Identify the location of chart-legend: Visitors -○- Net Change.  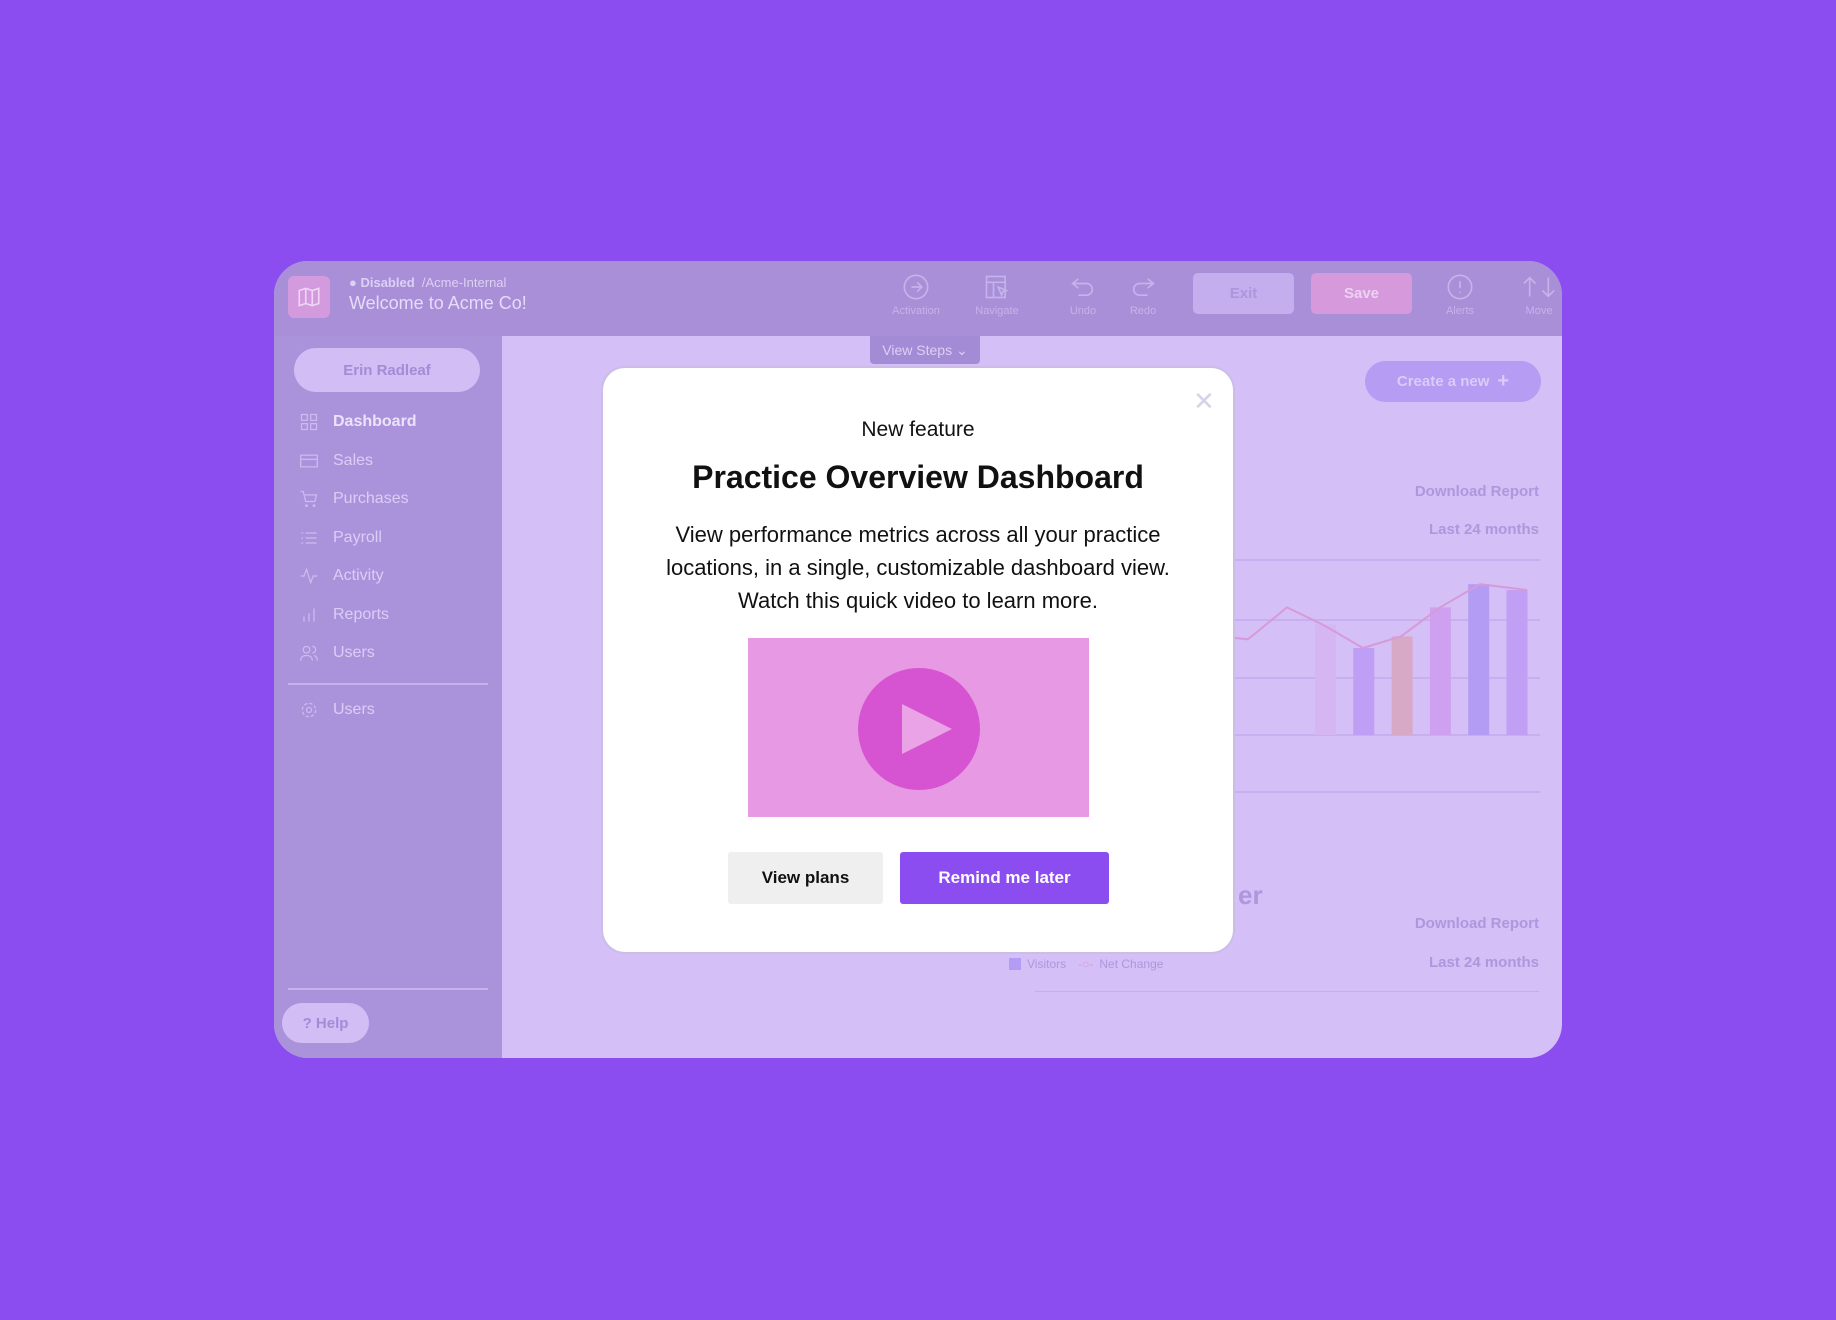
(1086, 964).